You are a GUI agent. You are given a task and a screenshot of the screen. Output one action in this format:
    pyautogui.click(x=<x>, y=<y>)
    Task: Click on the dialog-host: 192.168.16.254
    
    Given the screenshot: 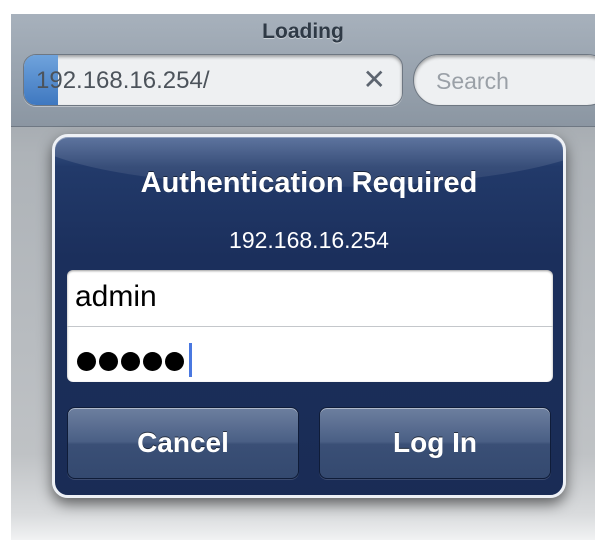 What is the action you would take?
    pyautogui.click(x=309, y=240)
    